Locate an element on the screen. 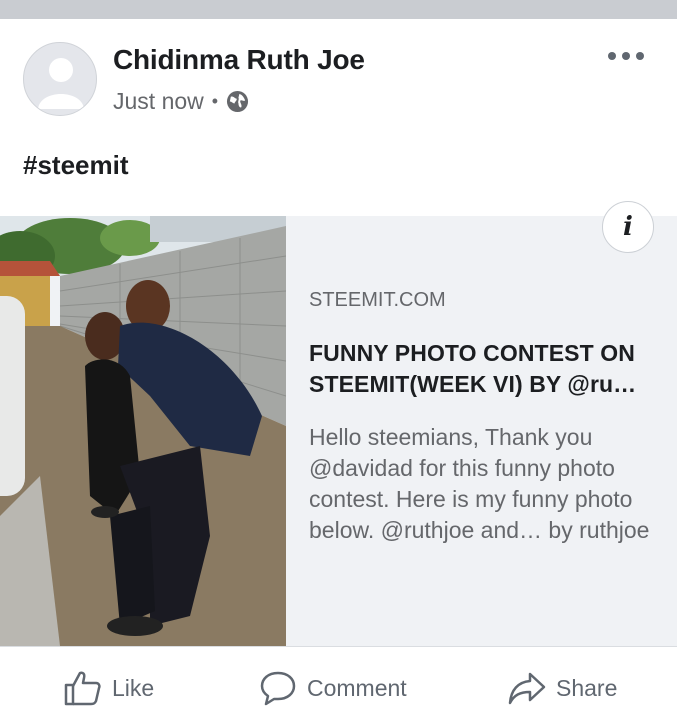 This screenshot has height=724, width=677. post-text: #steemit is located at coordinates (76, 165).